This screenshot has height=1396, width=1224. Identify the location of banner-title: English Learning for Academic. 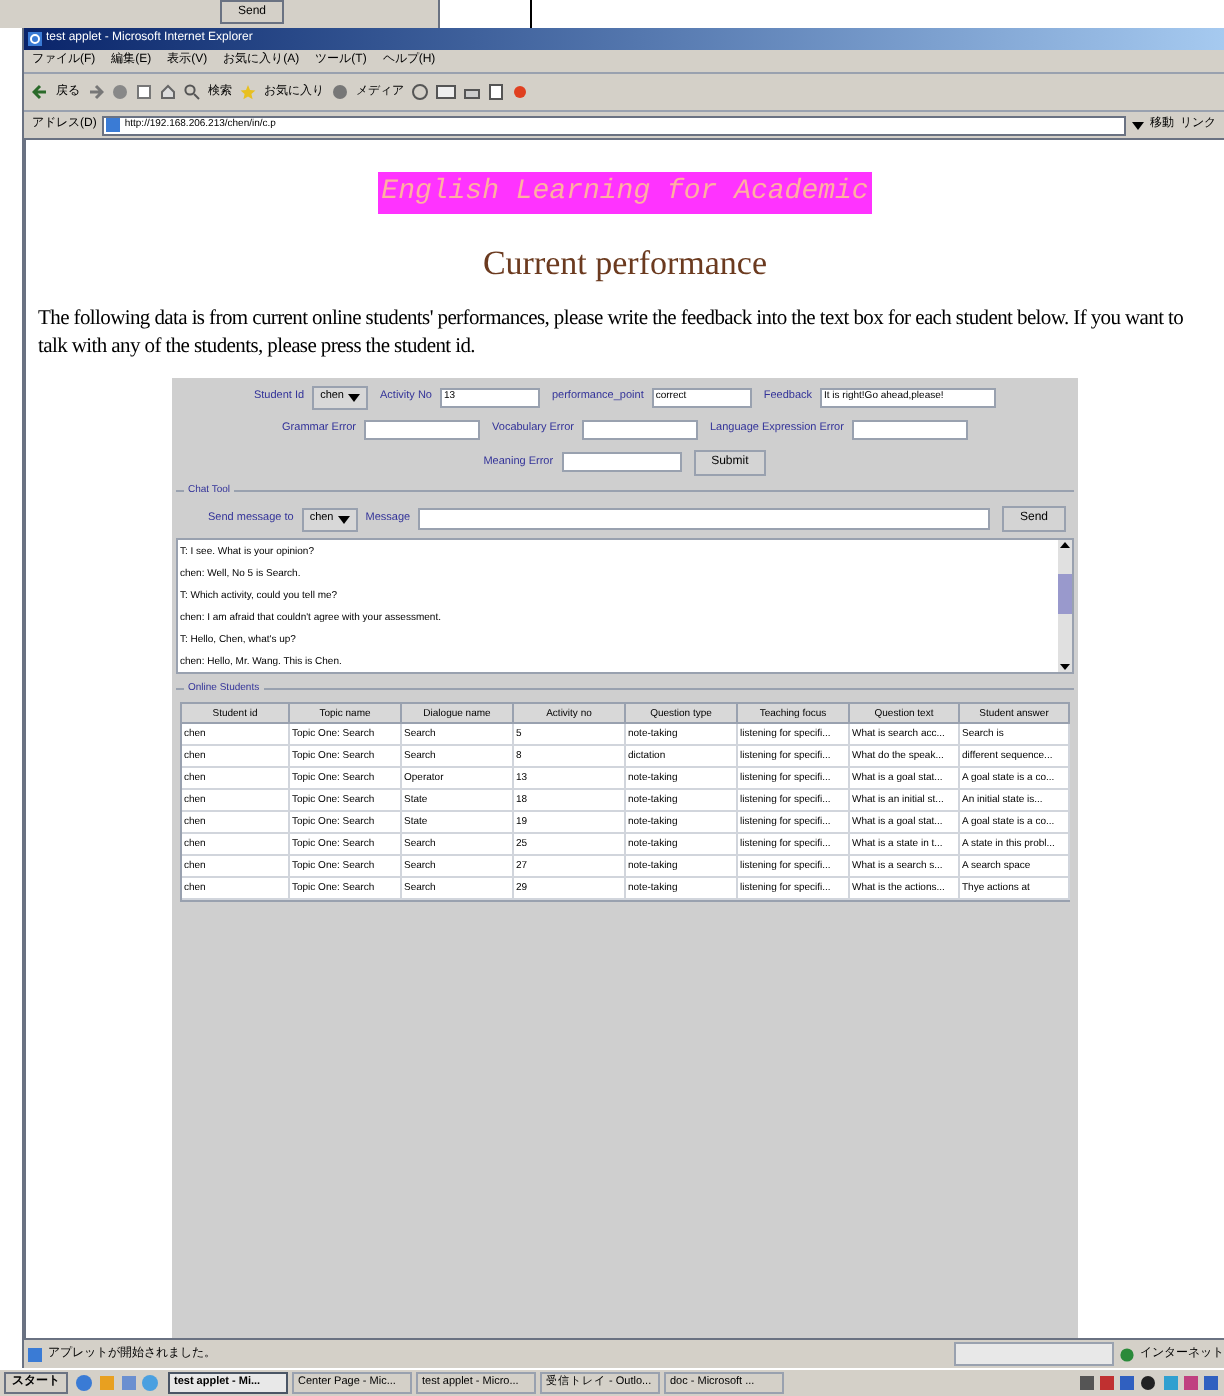
(625, 193).